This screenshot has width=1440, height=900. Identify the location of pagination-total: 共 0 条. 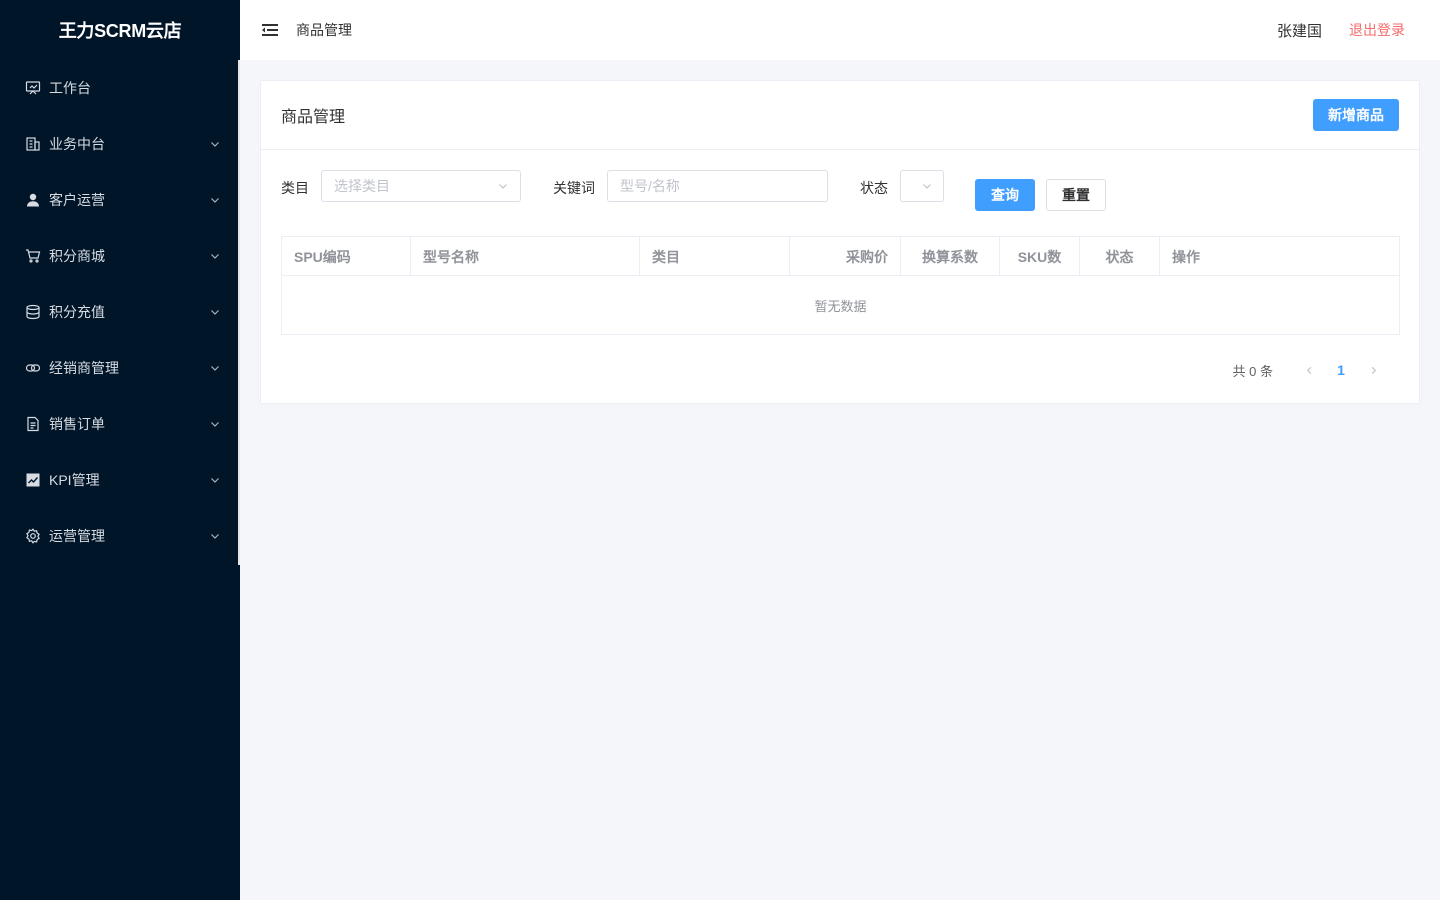
(1252, 371).